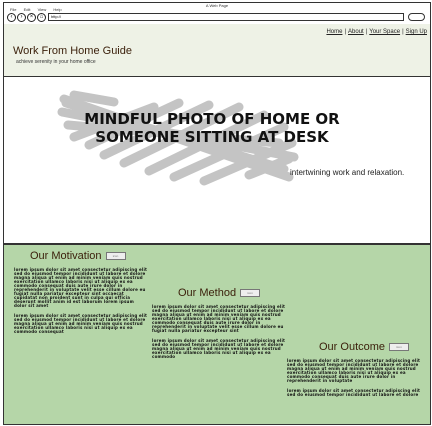  What do you see at coordinates (347, 172) in the screenshot?
I see `hero-subtitle: intertwining work and relaxation.` at bounding box center [347, 172].